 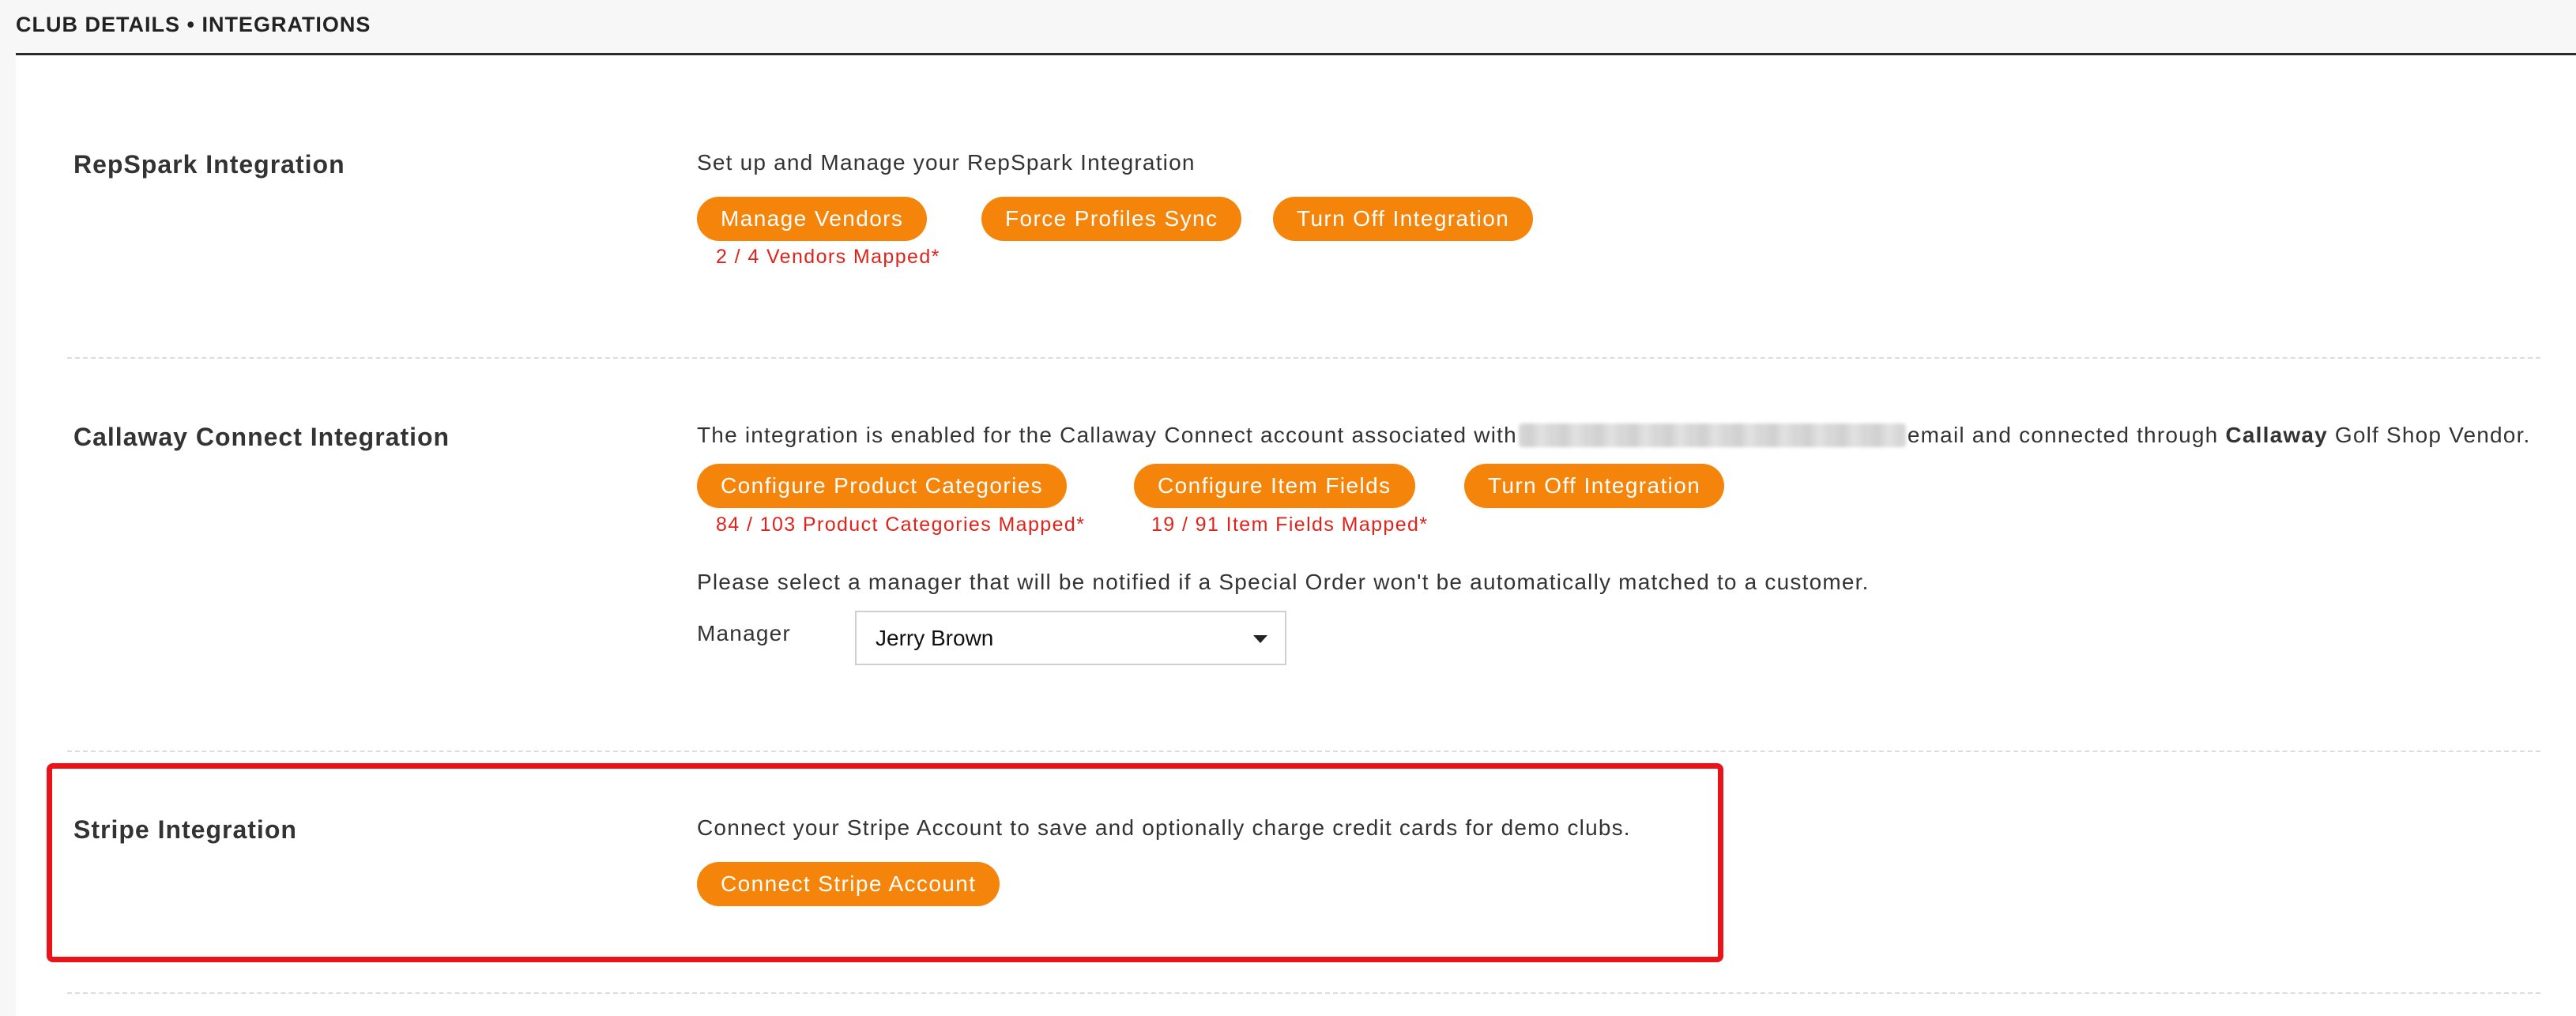 I want to click on callaway-turn-off-integration-button: Turn Off Integration, so click(x=1594, y=486).